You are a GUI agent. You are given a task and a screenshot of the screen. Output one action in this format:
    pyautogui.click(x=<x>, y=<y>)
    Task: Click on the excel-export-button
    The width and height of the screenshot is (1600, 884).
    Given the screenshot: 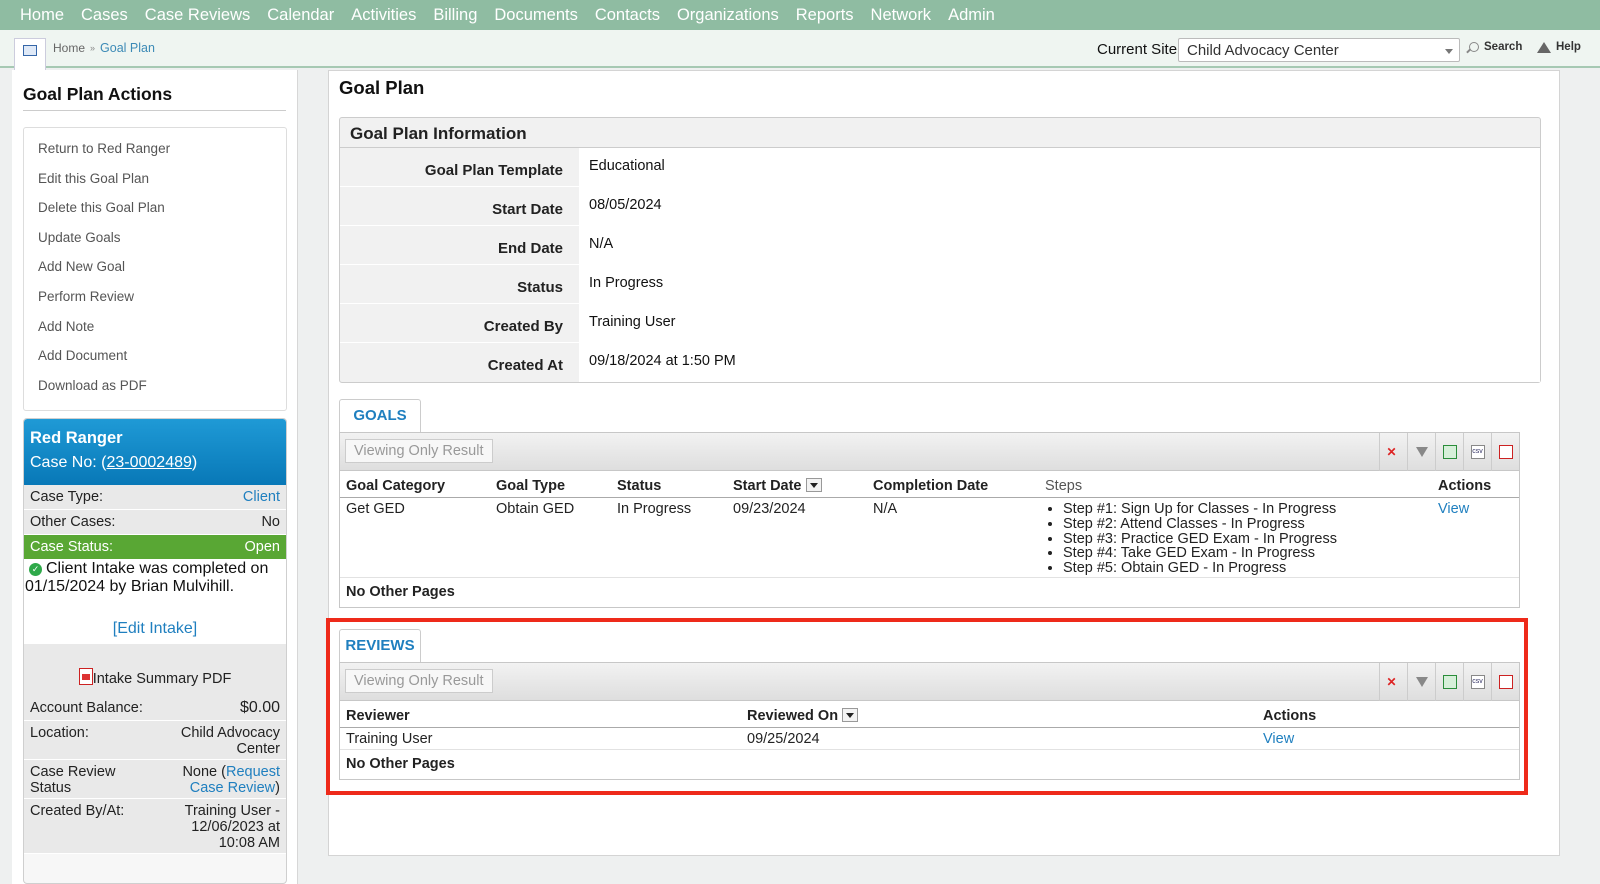 What is the action you would take?
    pyautogui.click(x=1449, y=452)
    